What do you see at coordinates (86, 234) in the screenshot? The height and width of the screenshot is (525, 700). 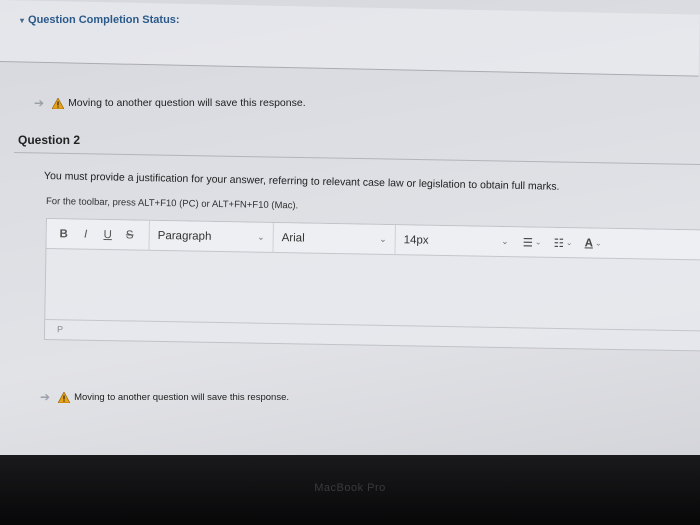 I see `italic-button: I` at bounding box center [86, 234].